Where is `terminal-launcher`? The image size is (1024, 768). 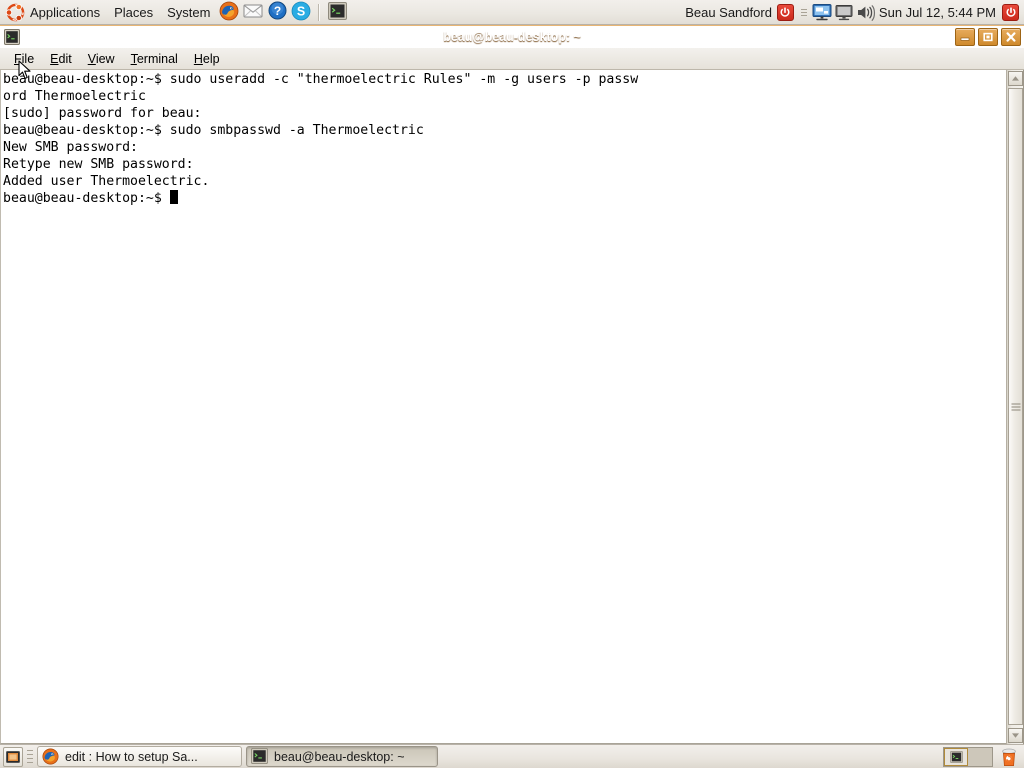 terminal-launcher is located at coordinates (337, 12).